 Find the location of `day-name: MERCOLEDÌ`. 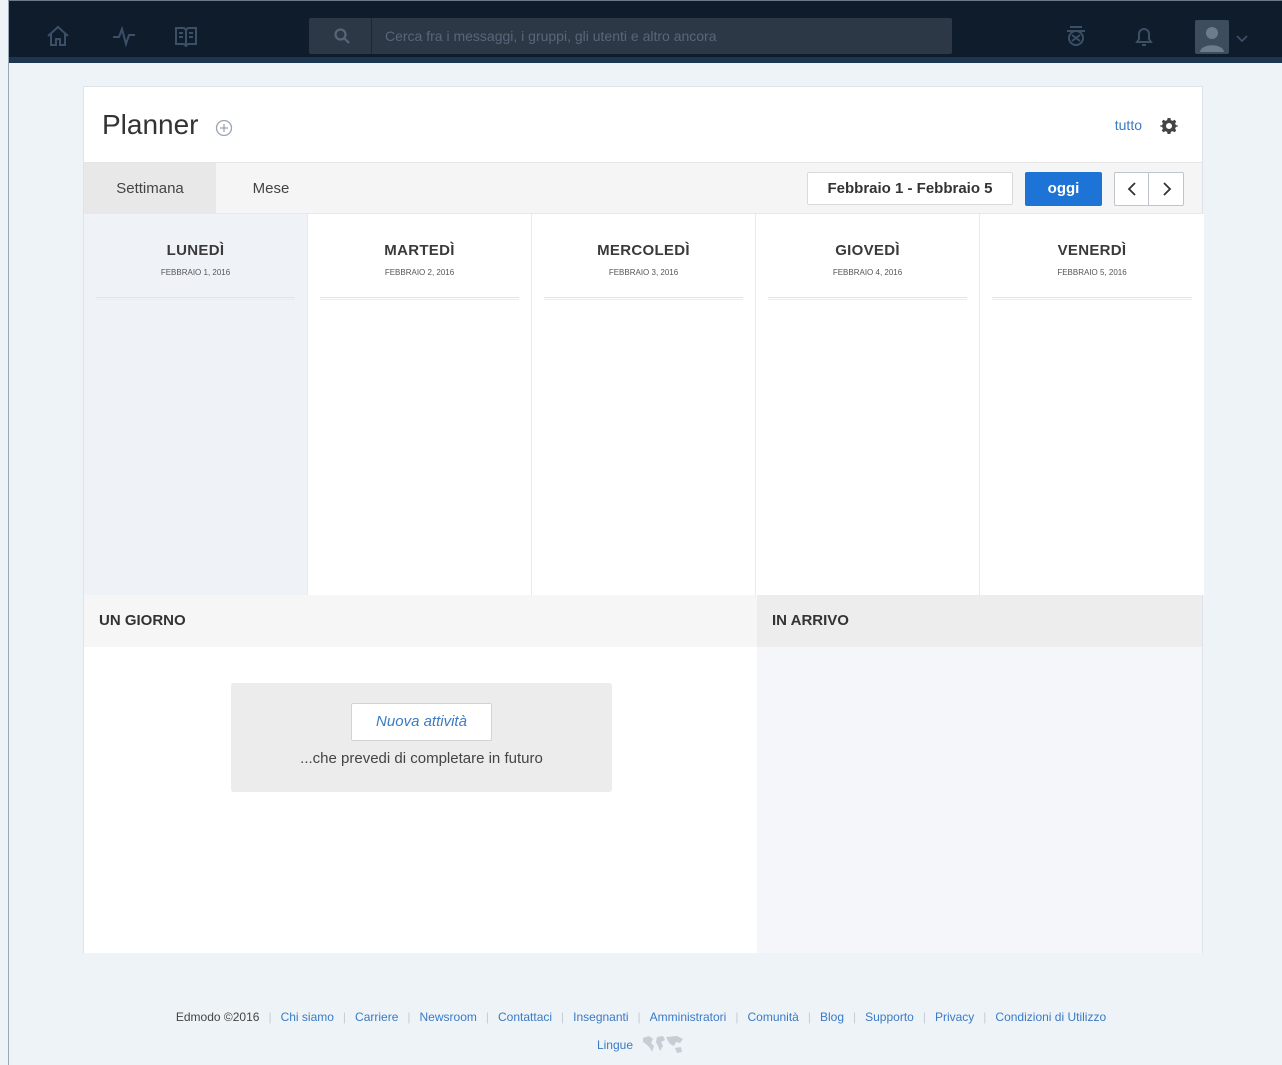

day-name: MERCOLEDÌ is located at coordinates (643, 250).